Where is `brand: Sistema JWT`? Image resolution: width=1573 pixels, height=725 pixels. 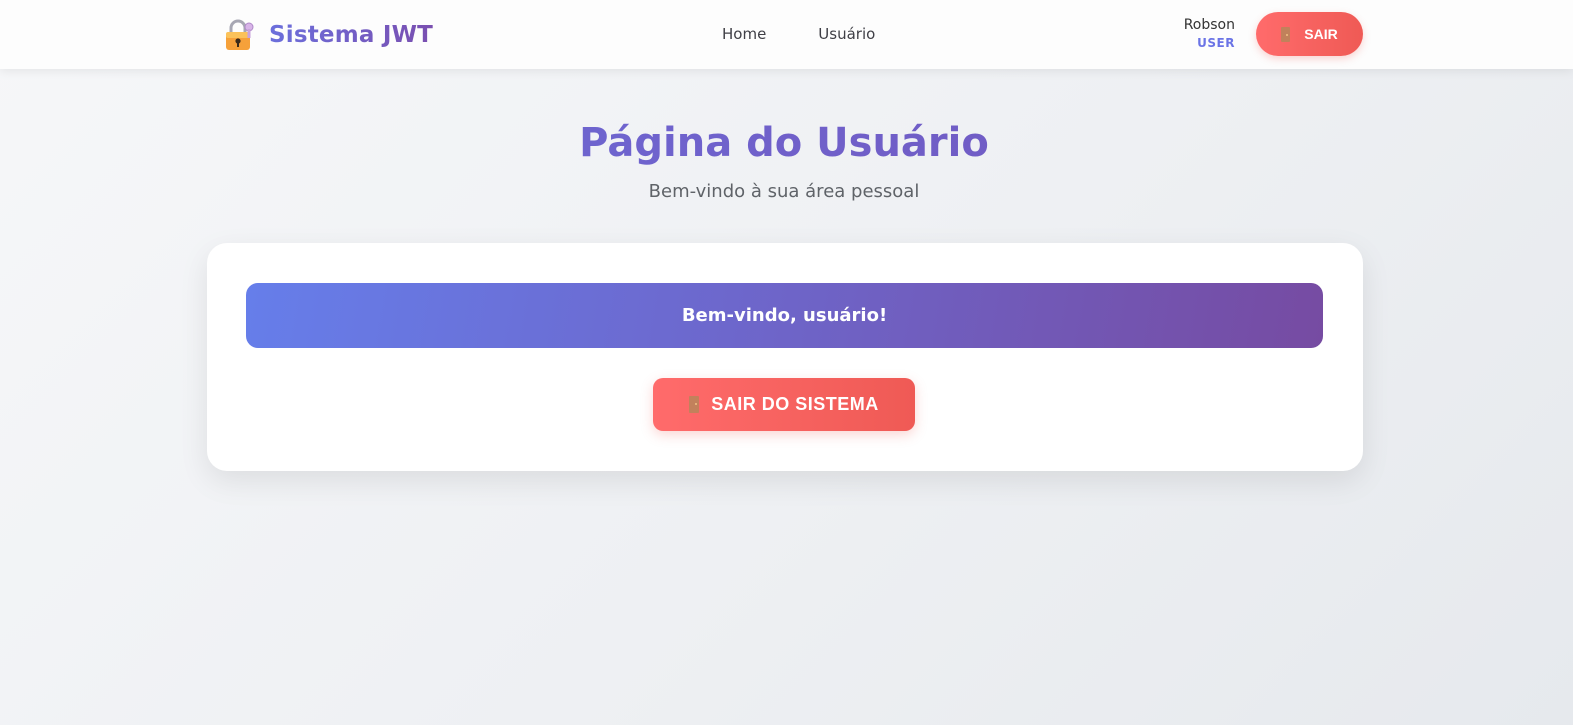
brand: Sistema JWT is located at coordinates (327, 35).